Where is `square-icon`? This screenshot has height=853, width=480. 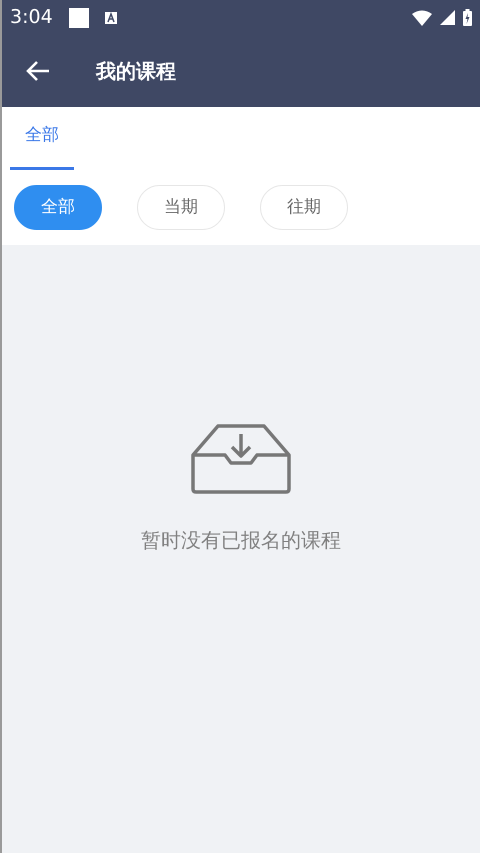 square-icon is located at coordinates (78, 18).